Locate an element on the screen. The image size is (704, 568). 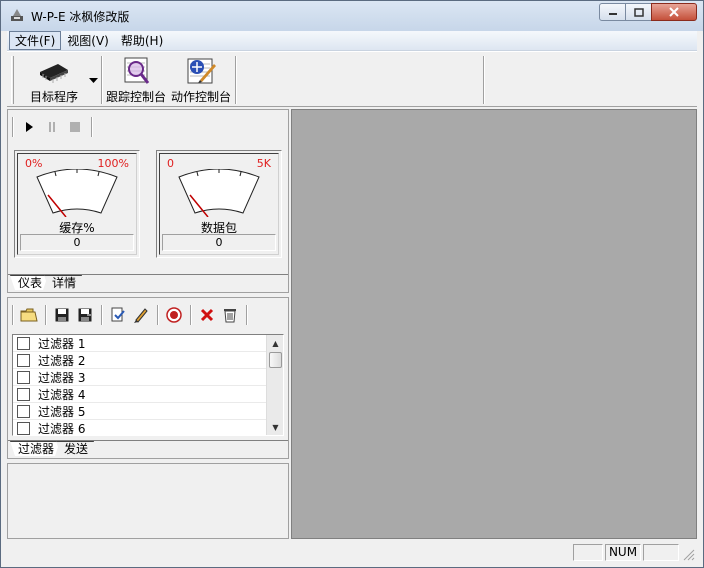
list-item: 过滤器 2 is located at coordinates (139, 360).